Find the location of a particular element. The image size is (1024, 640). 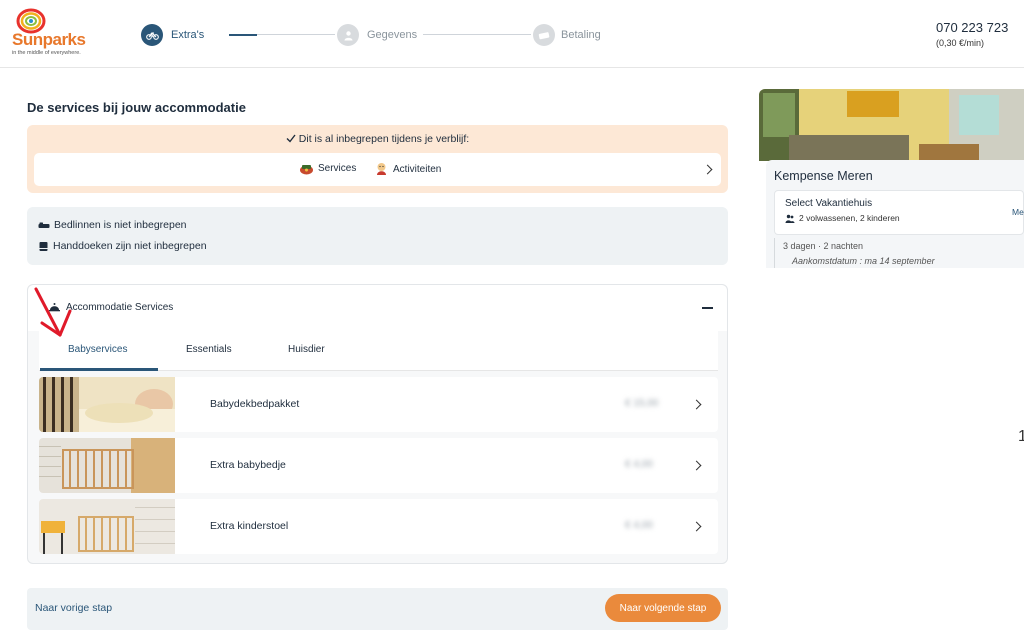

service-name: Extra kinderstoel is located at coordinates (249, 526).